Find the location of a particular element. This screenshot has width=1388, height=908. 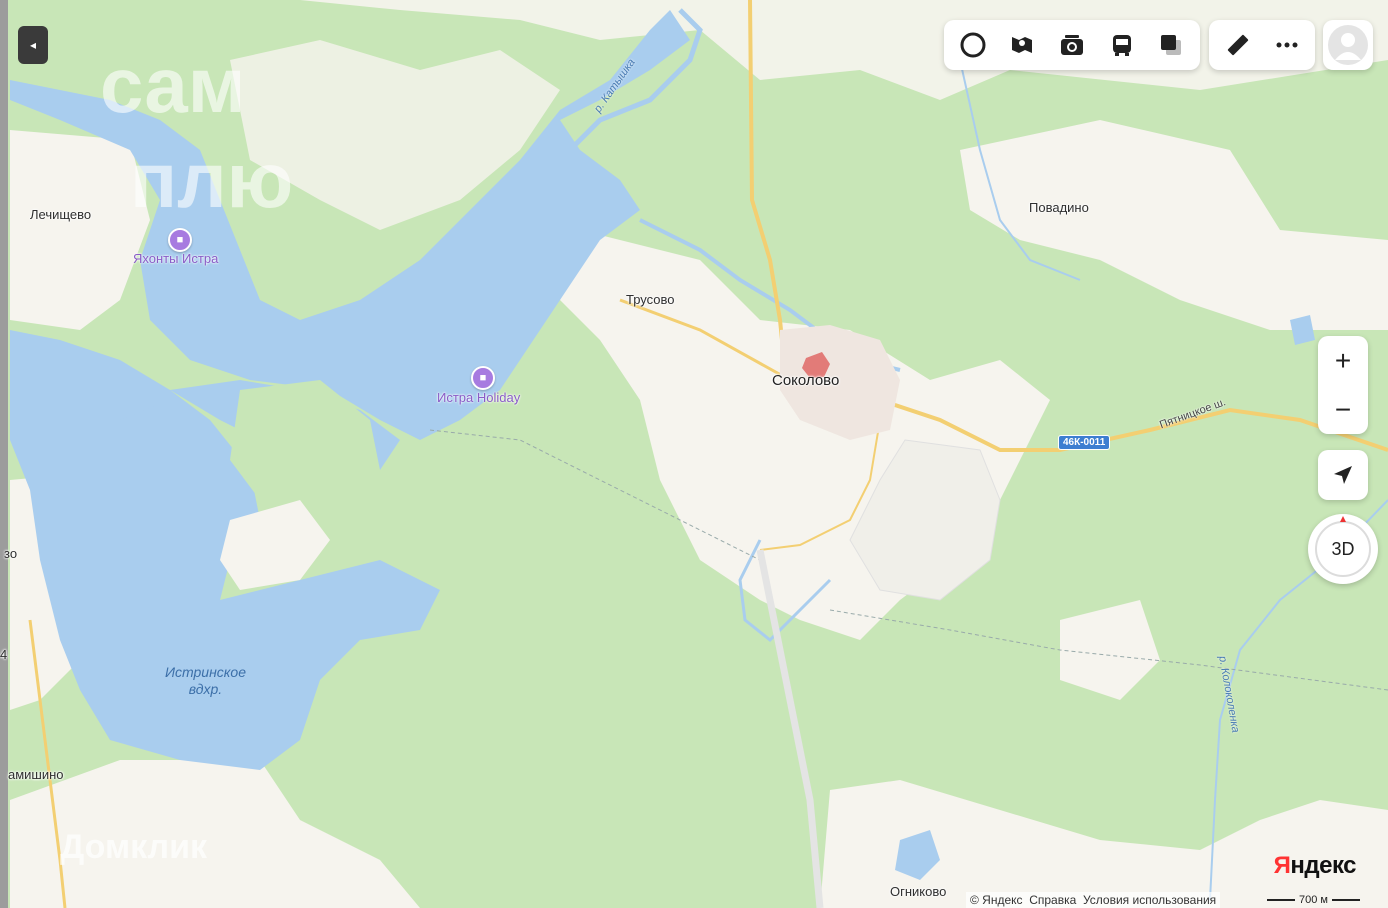

help-link: Справка is located at coordinates (1052, 900).